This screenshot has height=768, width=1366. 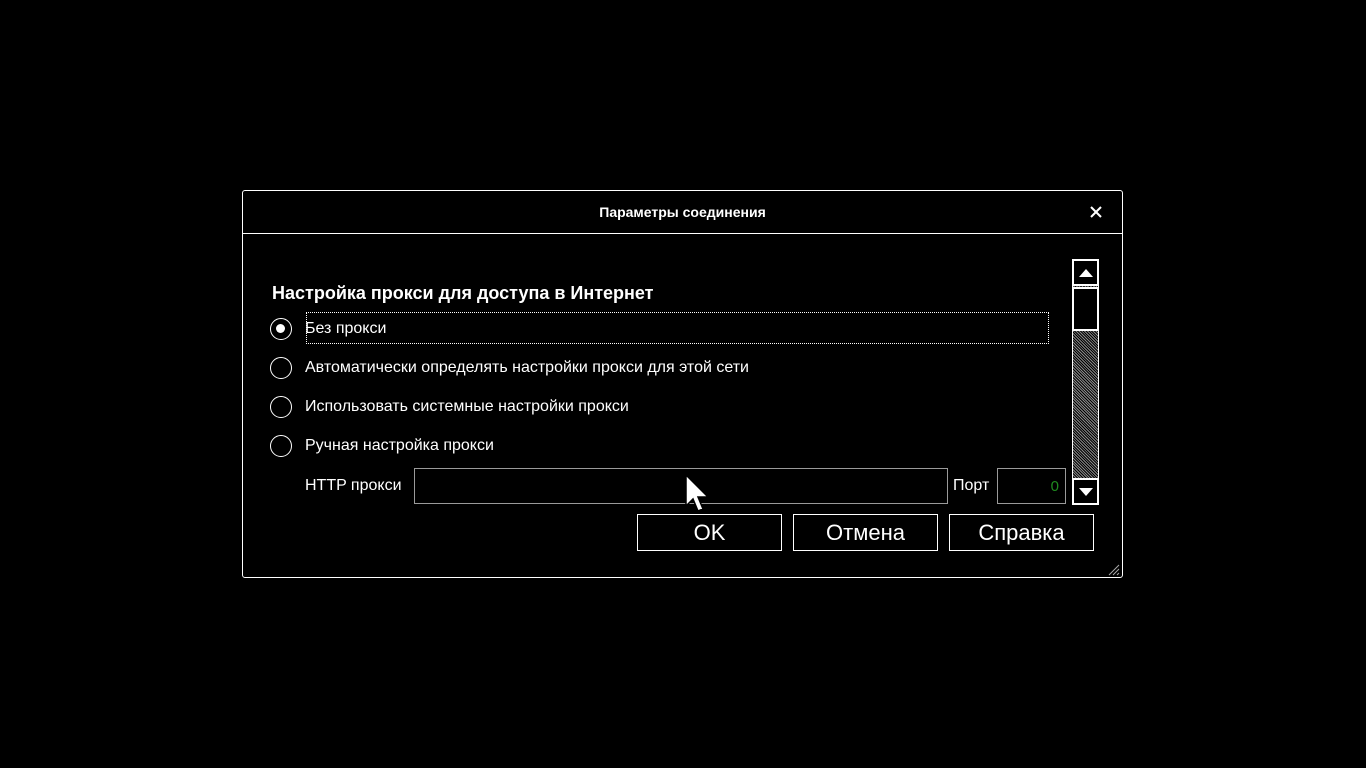 What do you see at coordinates (677, 328) in the screenshot?
I see `focus-indicator` at bounding box center [677, 328].